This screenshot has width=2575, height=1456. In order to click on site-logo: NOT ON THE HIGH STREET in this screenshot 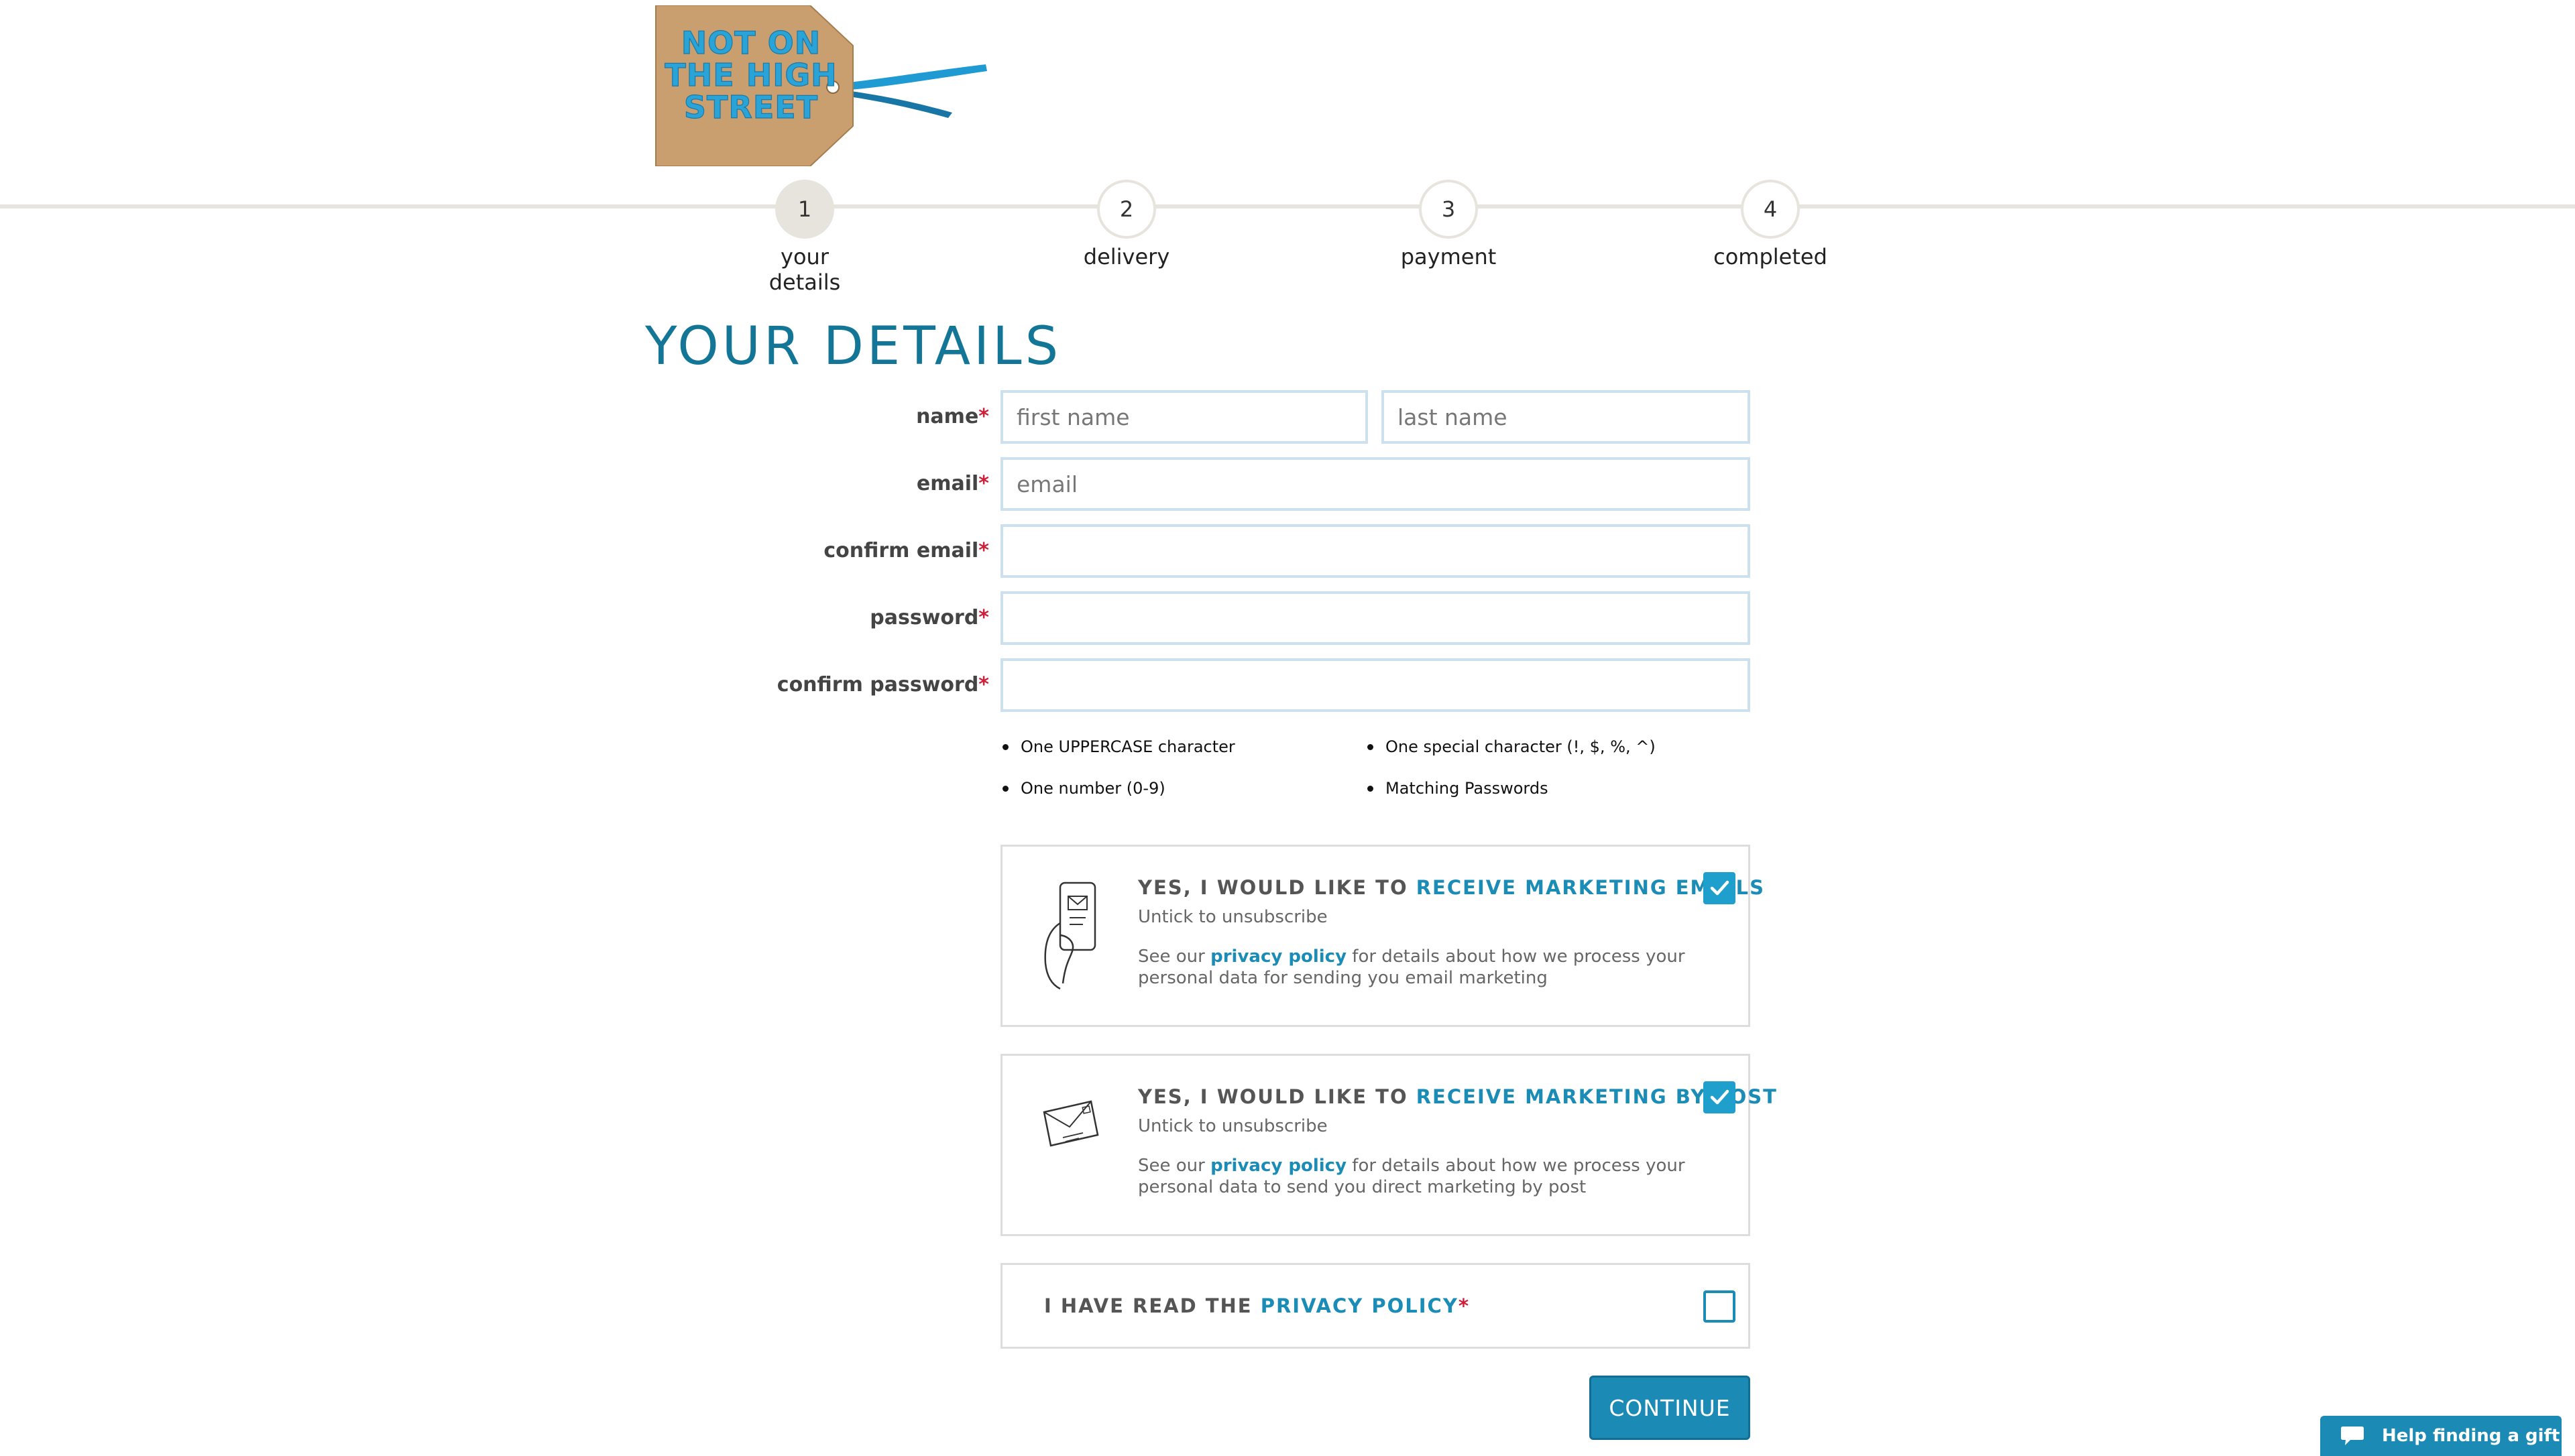, I will do `click(824, 86)`.